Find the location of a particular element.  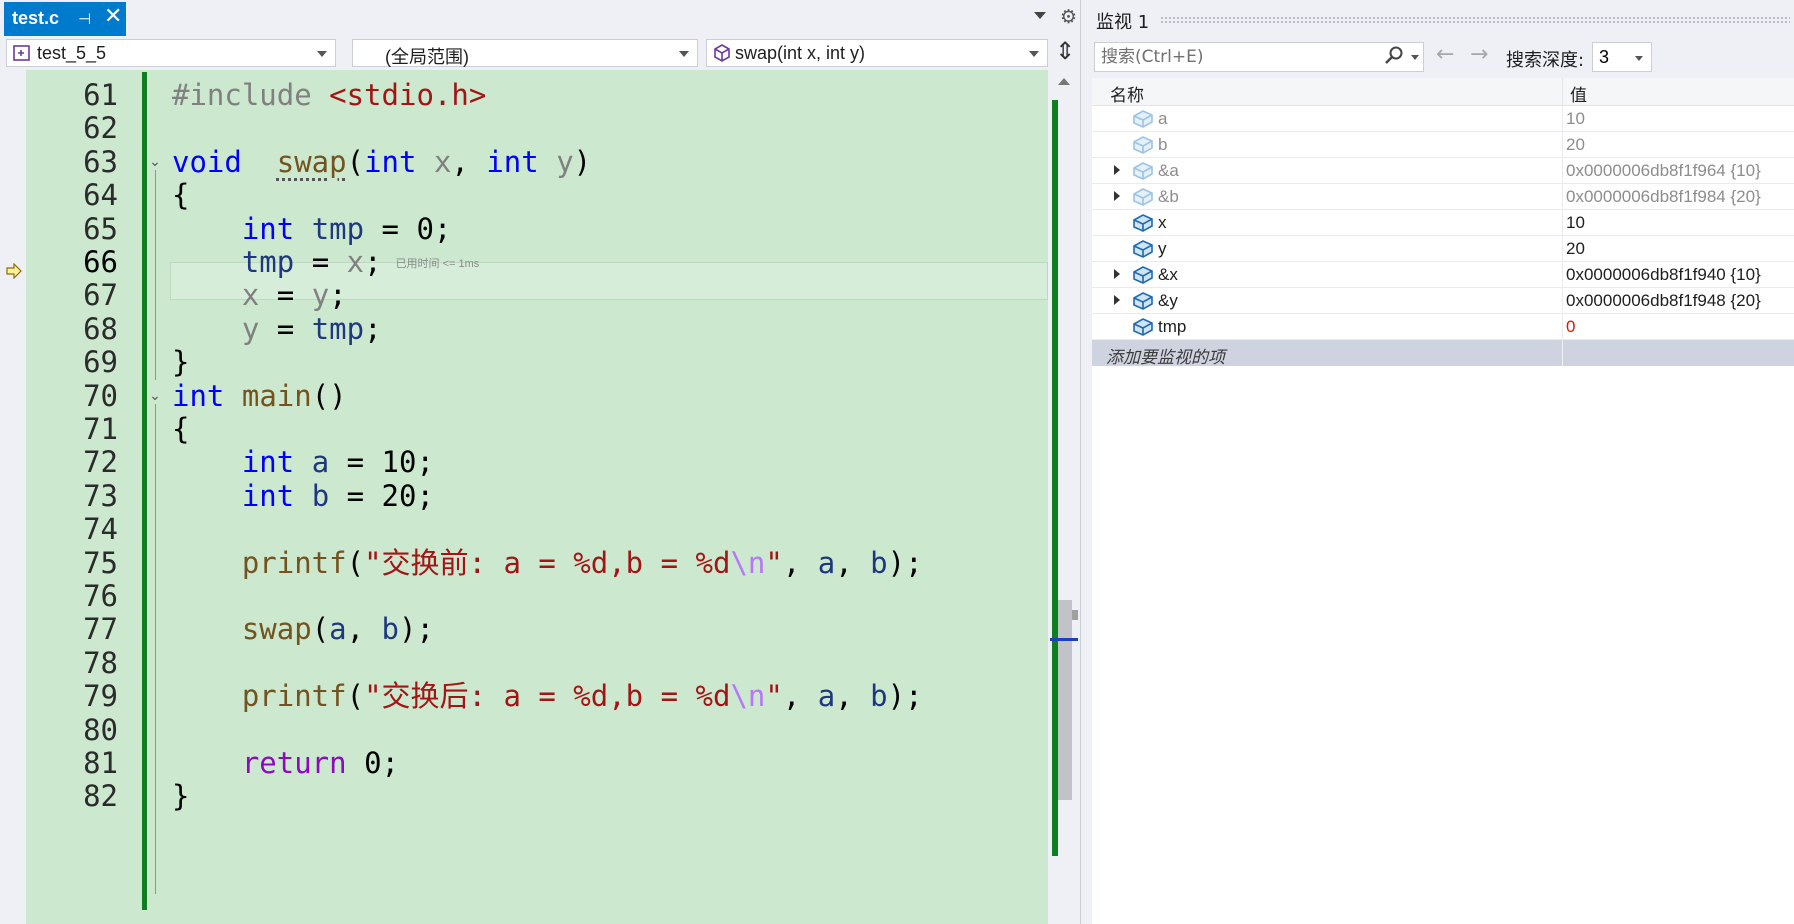

search-depth-select: 3 is located at coordinates (1622, 57).